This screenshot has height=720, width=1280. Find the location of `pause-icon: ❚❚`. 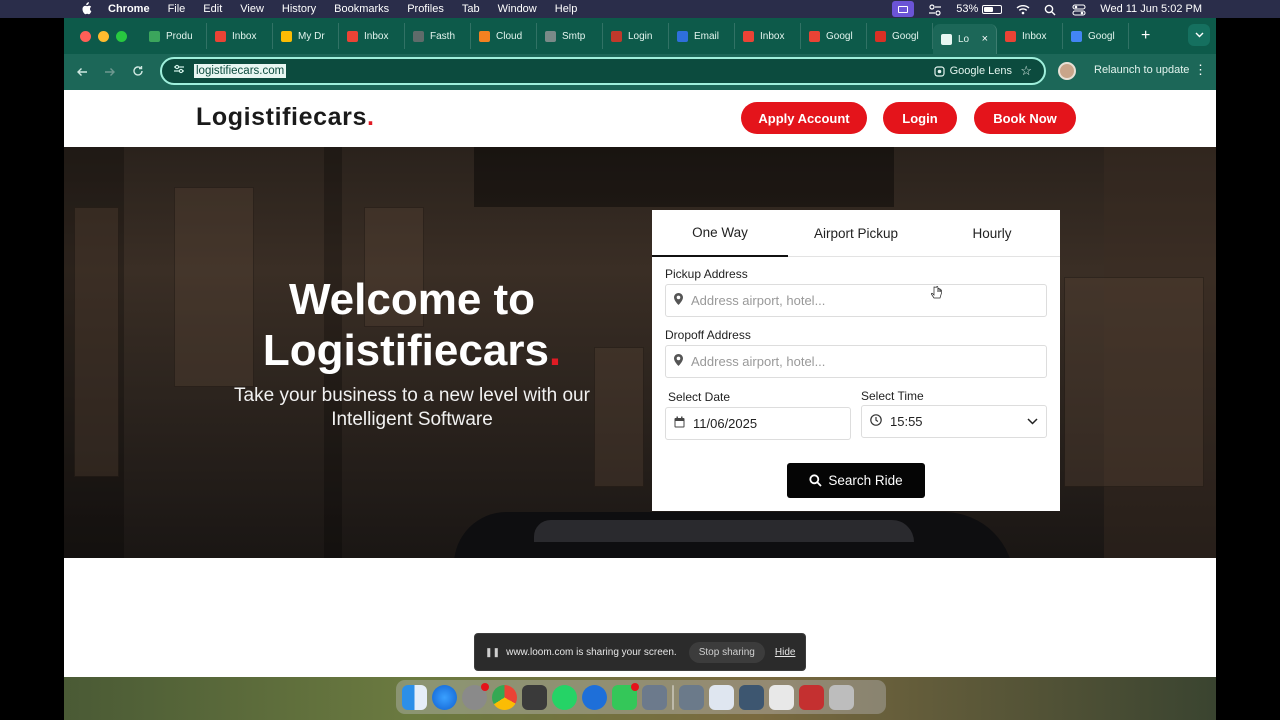

pause-icon: ❚❚ is located at coordinates (492, 652).